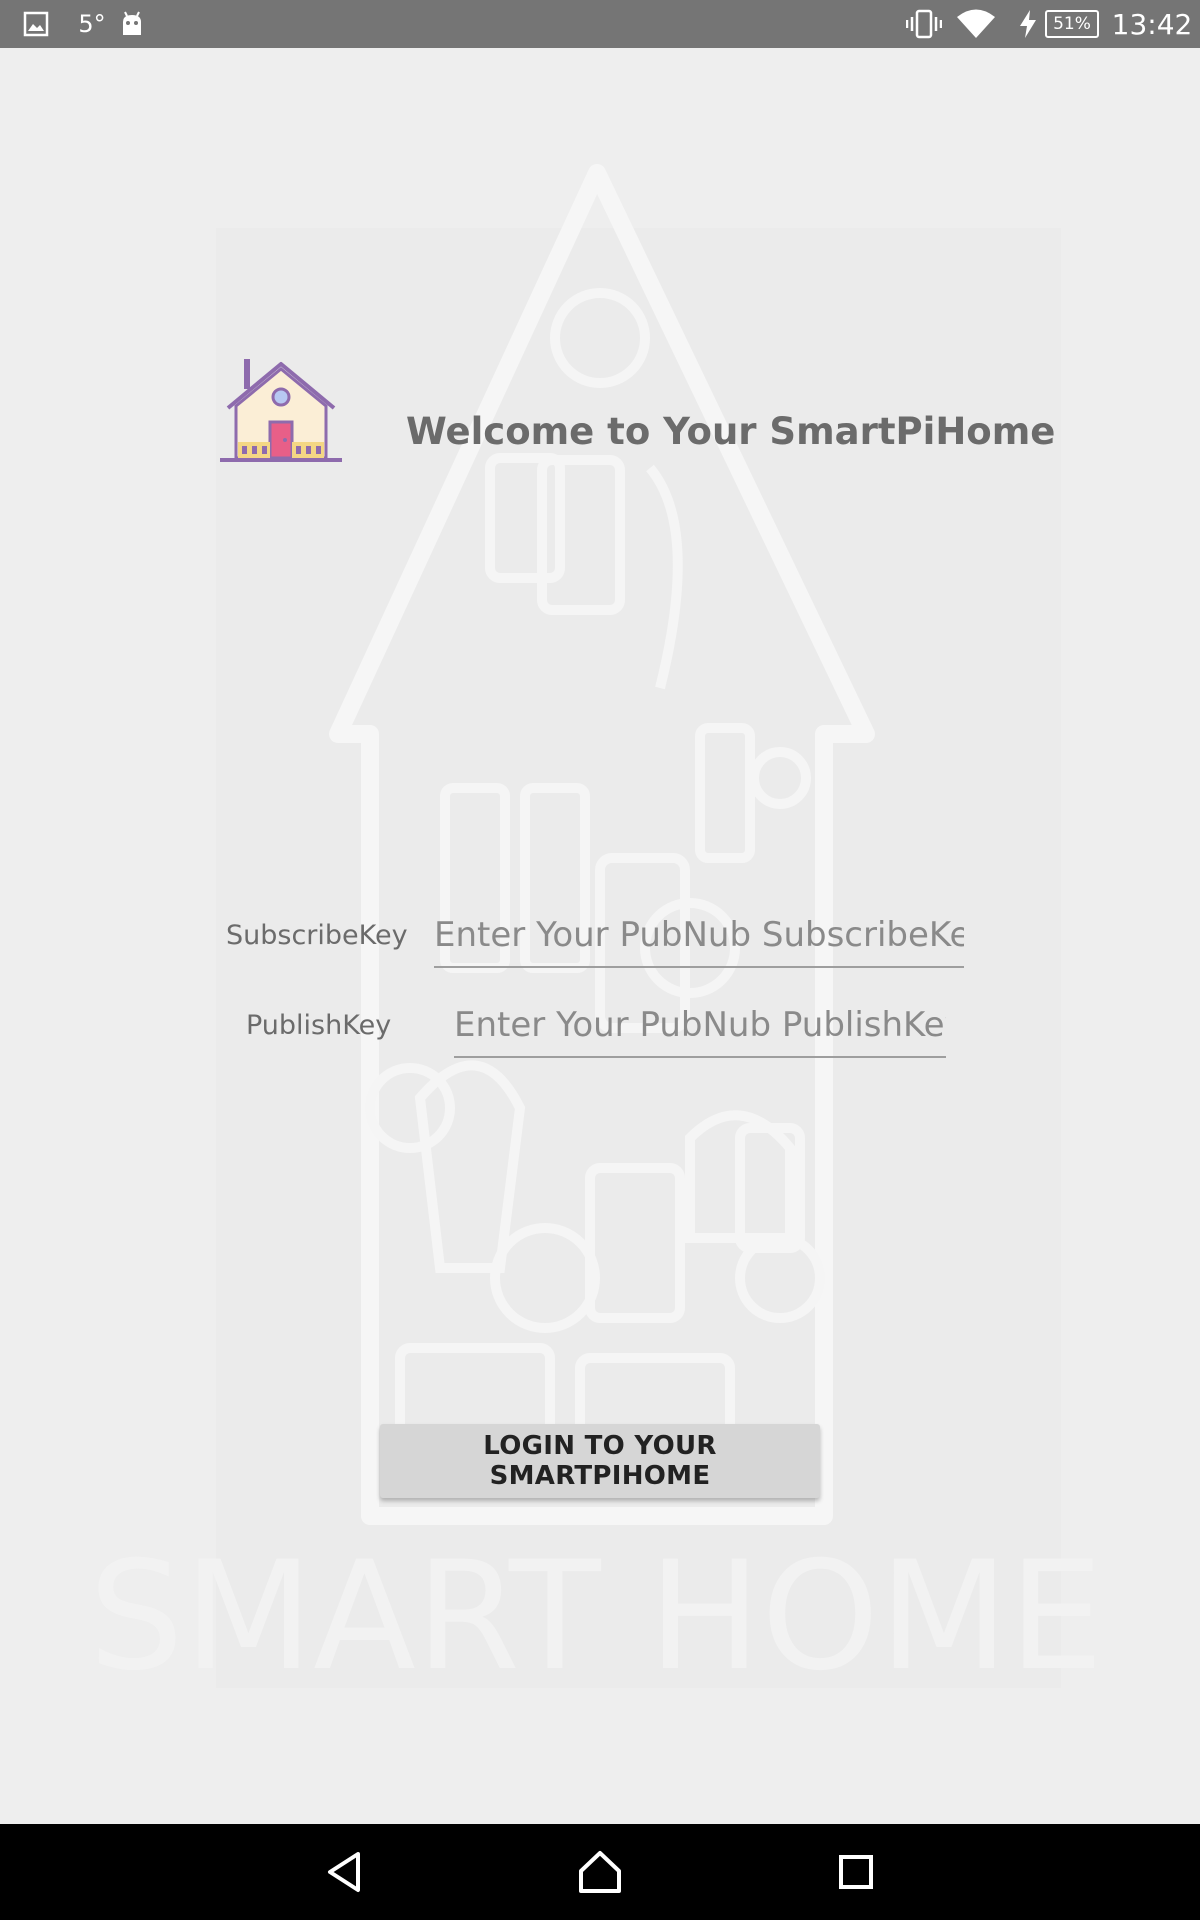  I want to click on battery-percent: 51%, so click(1072, 24).